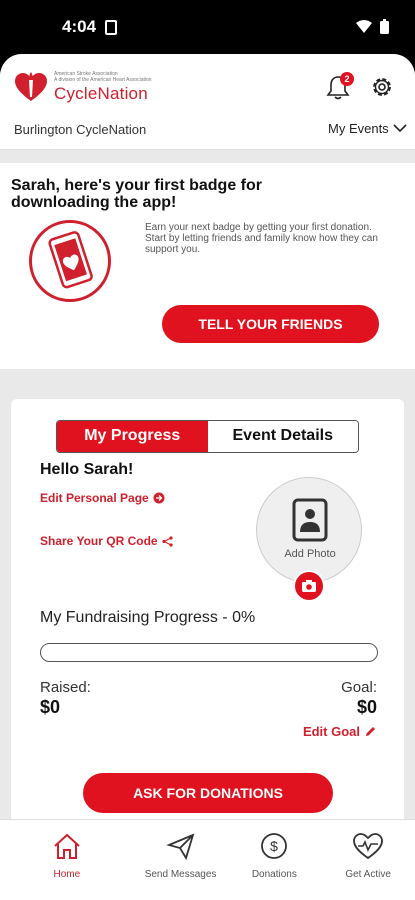 The height and width of the screenshot is (900, 415). I want to click on status-time: 4:04, so click(79, 26).